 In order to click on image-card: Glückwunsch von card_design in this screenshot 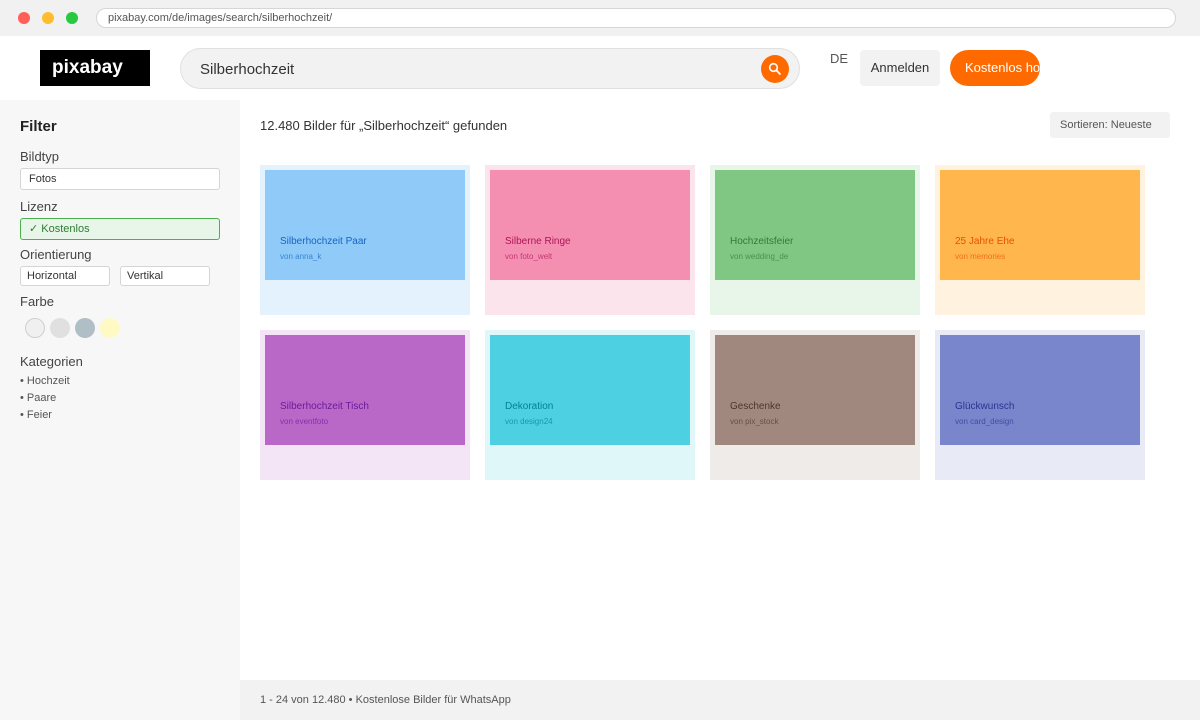, I will do `click(1040, 405)`.